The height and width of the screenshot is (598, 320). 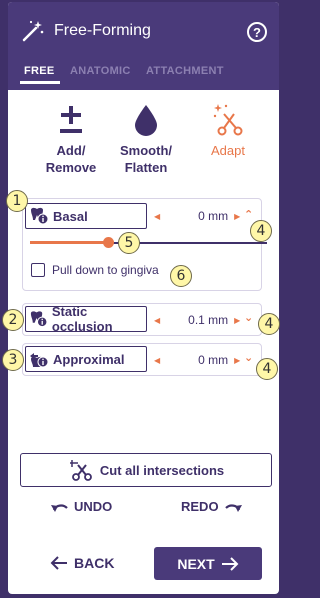 What do you see at coordinates (105, 270) in the screenshot?
I see `pull-down-label: Pull down to gingiva` at bounding box center [105, 270].